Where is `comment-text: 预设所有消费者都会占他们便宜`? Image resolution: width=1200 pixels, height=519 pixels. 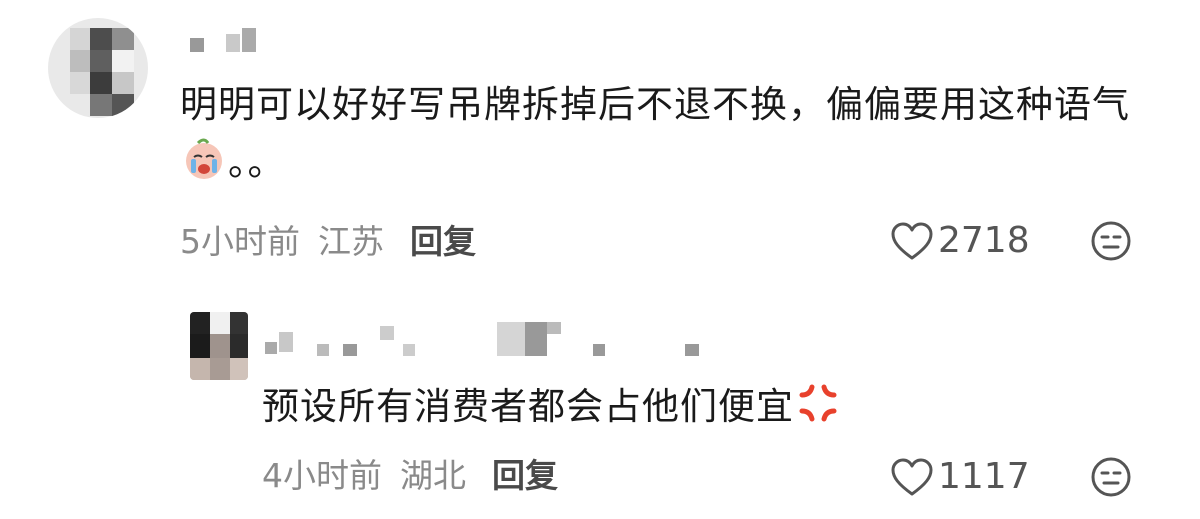 comment-text: 预设所有消费者都会占他们便宜 is located at coordinates (712, 407).